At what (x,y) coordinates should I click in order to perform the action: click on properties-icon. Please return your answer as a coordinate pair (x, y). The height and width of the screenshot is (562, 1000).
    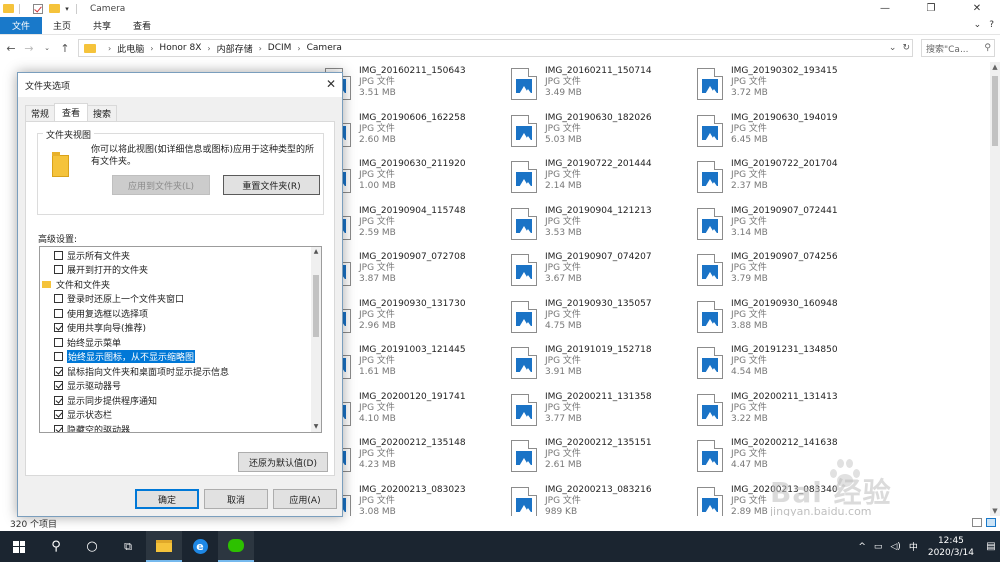
    Looking at the image, I should click on (38, 8).